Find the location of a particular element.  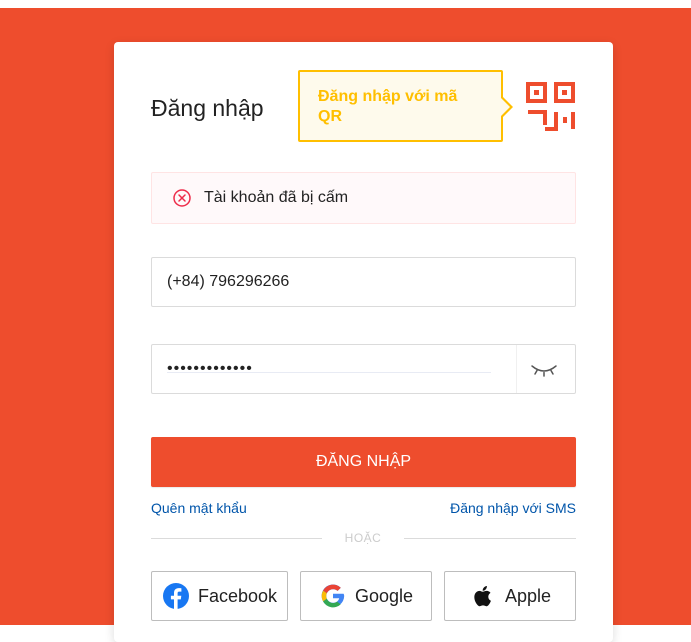

tooltip-arrow-fill is located at coordinates (505, 107).